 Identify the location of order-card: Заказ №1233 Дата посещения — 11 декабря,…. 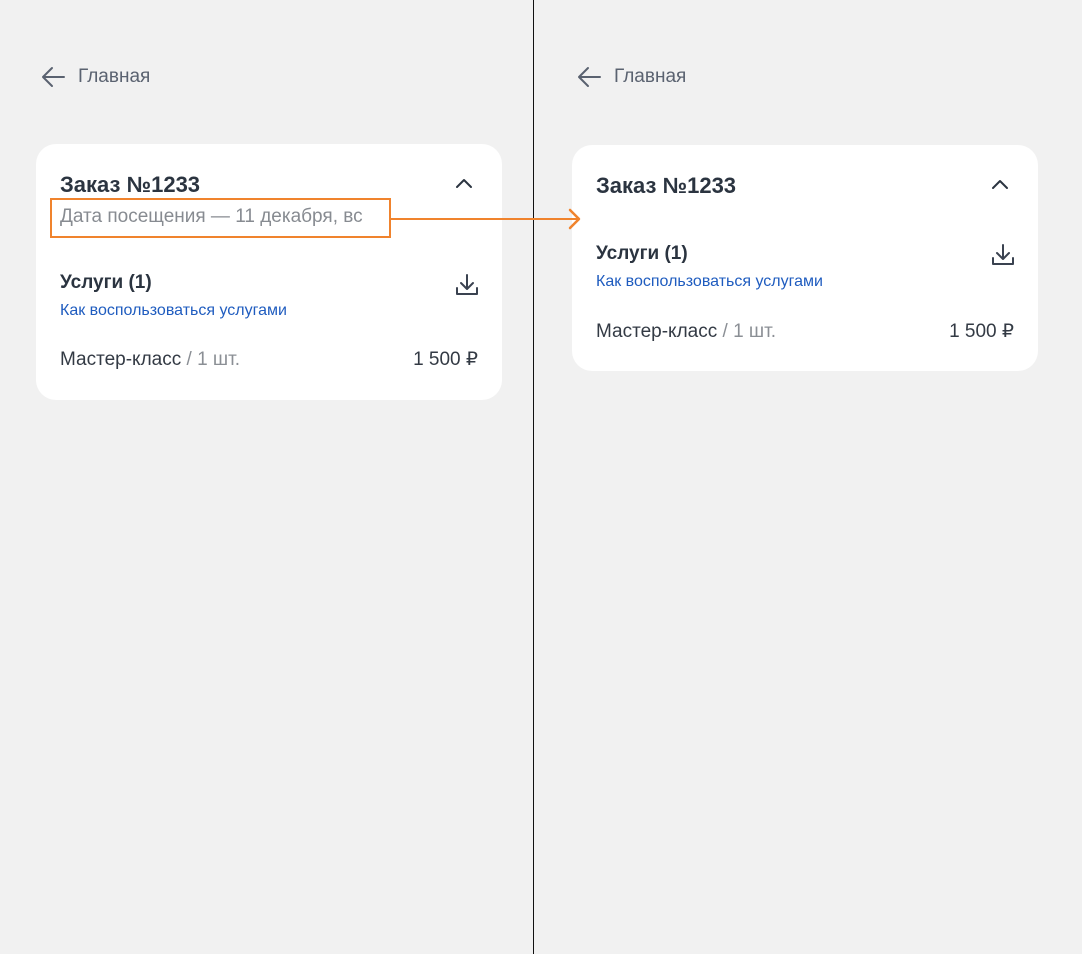
(269, 272).